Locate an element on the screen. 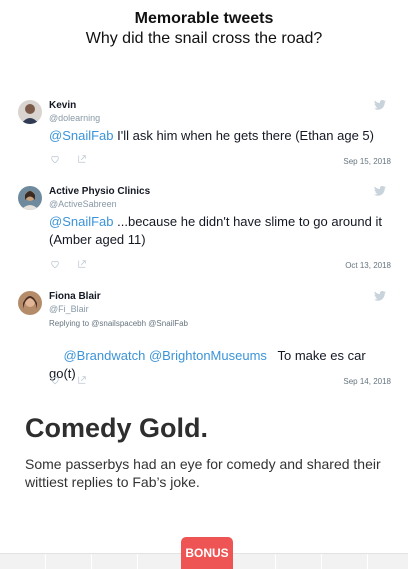 The height and width of the screenshot is (569, 408). tweet-author-handle: @dolearning is located at coordinates (74, 118).